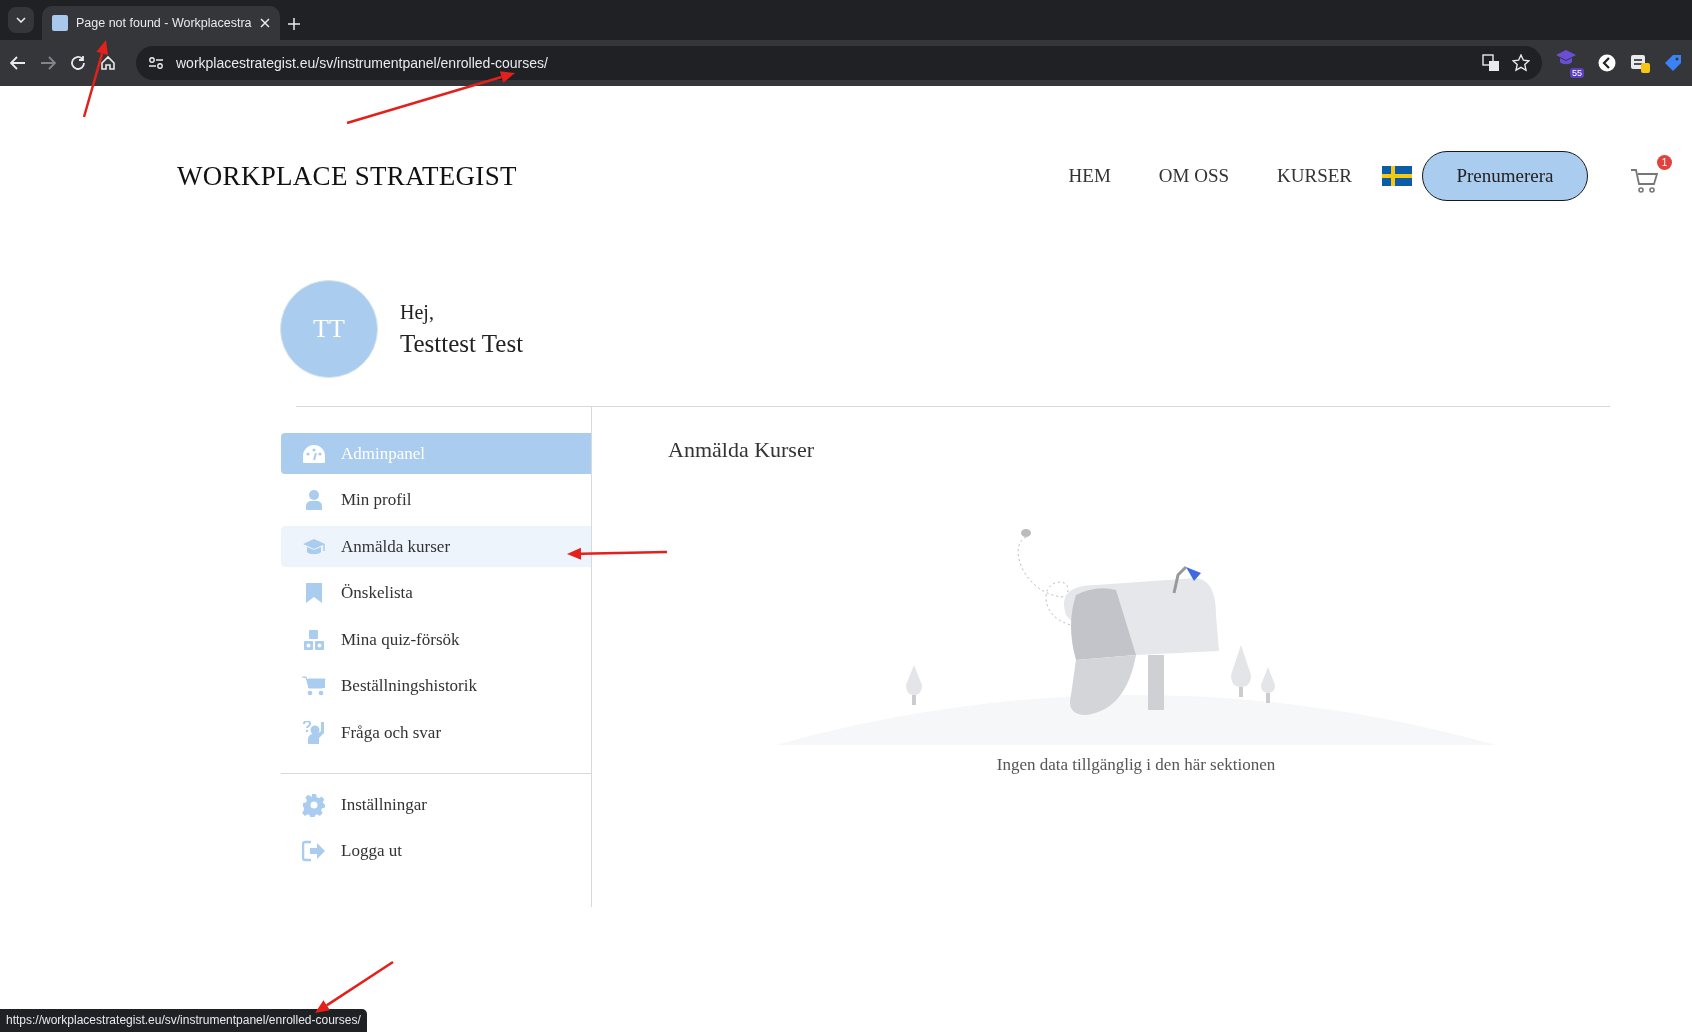 This screenshot has width=1692, height=1035. I want to click on avatar: TT, so click(329, 329).